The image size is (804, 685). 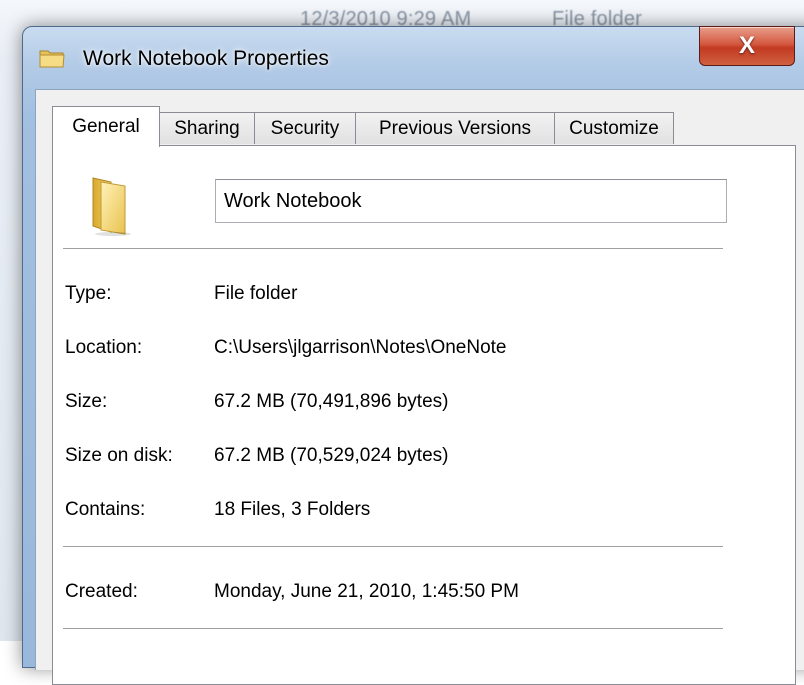 I want to click on size-value: 67.2 MB (70,491,896 bytes), so click(x=331, y=401).